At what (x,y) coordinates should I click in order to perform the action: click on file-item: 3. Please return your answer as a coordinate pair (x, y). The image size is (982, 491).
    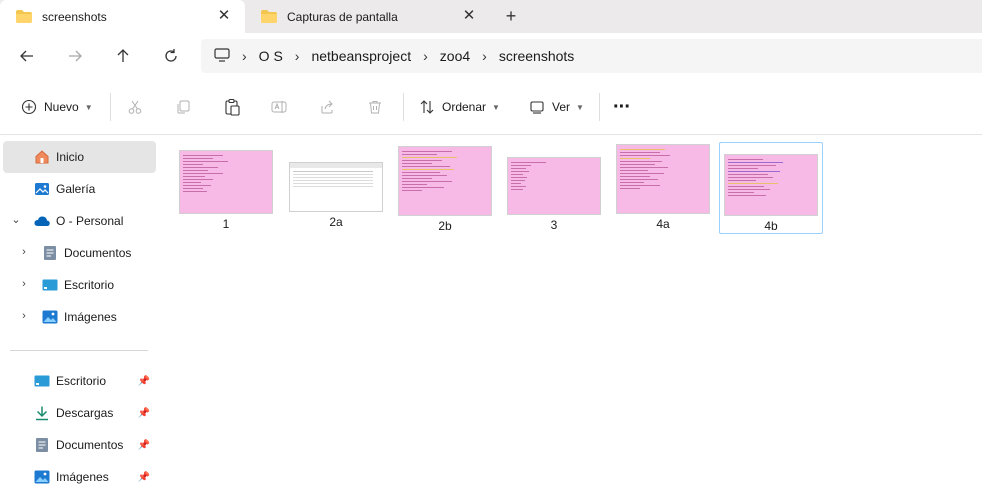
    Looking at the image, I should click on (554, 188).